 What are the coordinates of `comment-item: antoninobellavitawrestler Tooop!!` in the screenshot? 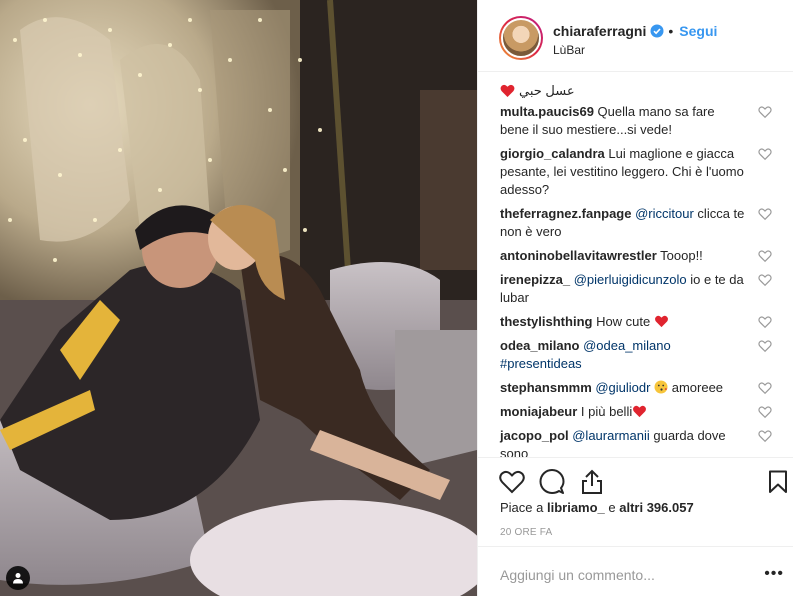 It's located at (636, 256).